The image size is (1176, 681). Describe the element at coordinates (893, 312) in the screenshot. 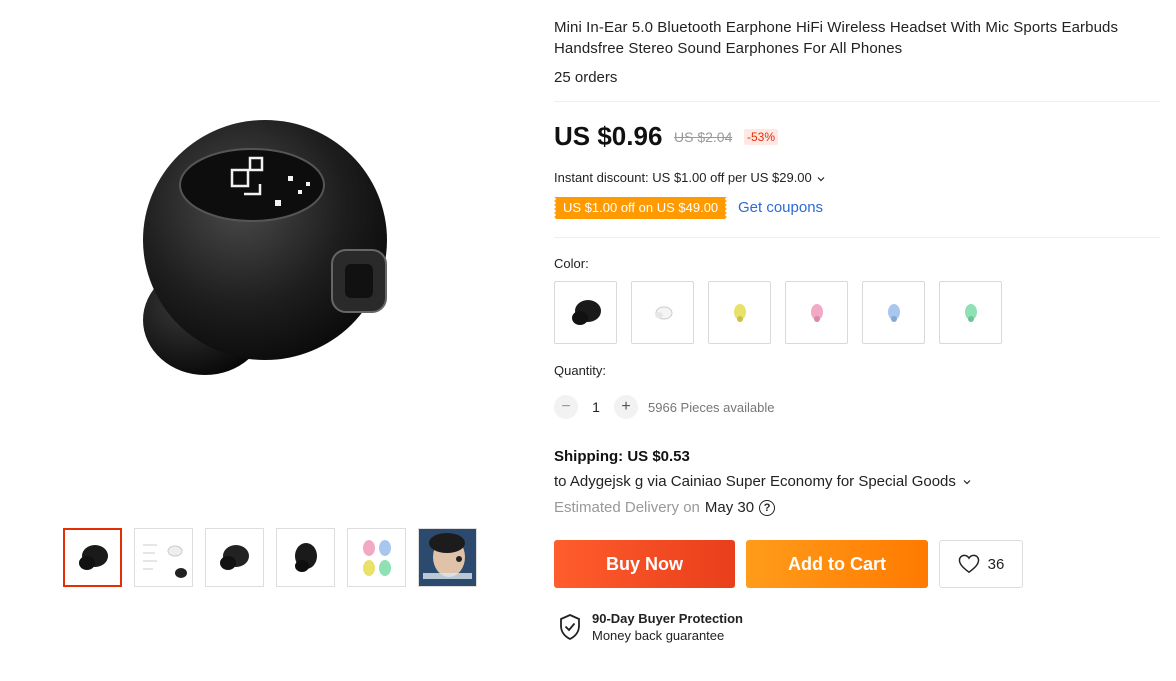

I see `color-option-blue` at that location.